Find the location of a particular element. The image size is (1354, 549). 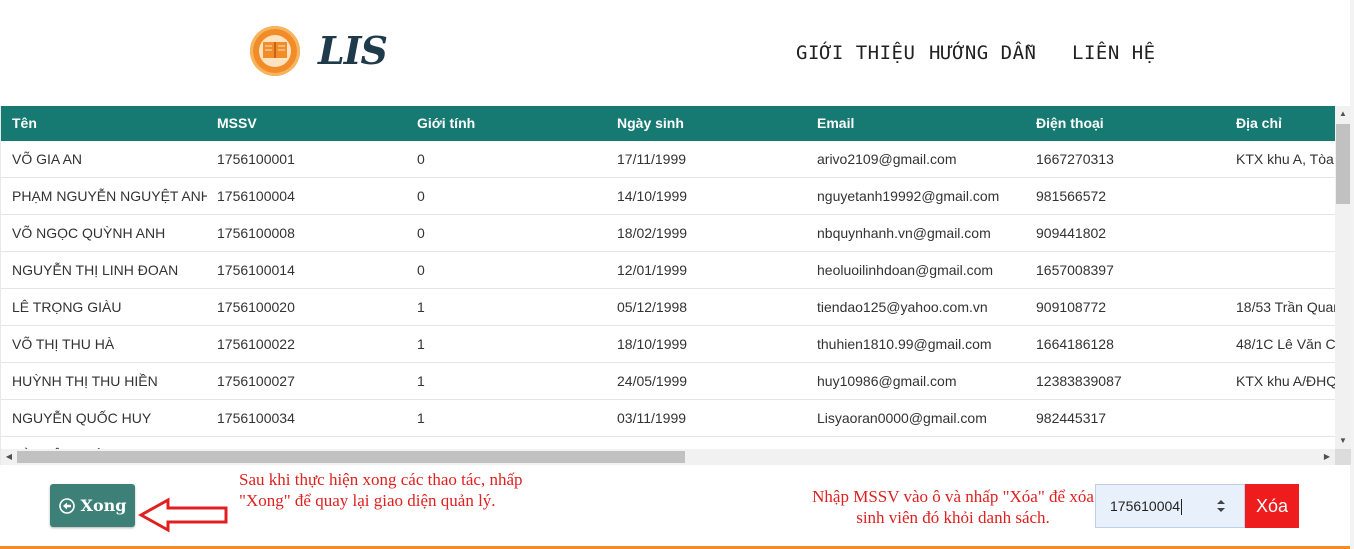

cell-phone: 1657008397 is located at coordinates (1075, 270).